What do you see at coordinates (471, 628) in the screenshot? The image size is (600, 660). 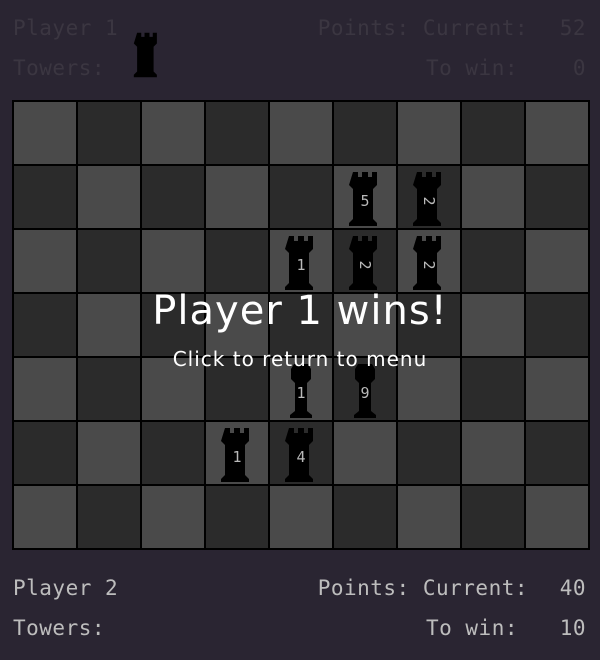 I see `player-2-to-win-label: To win:` at bounding box center [471, 628].